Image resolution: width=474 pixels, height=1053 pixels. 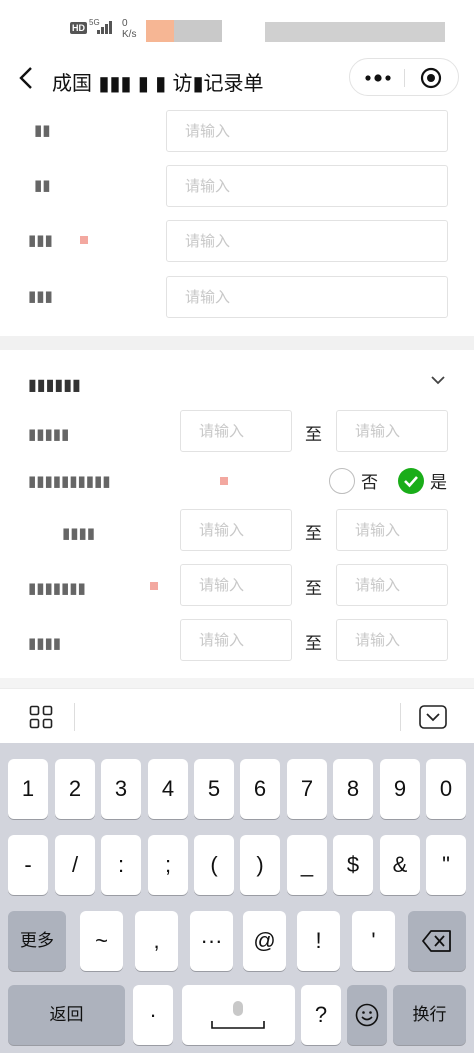 What do you see at coordinates (307, 865) in the screenshot?
I see `key-underscore: _` at bounding box center [307, 865].